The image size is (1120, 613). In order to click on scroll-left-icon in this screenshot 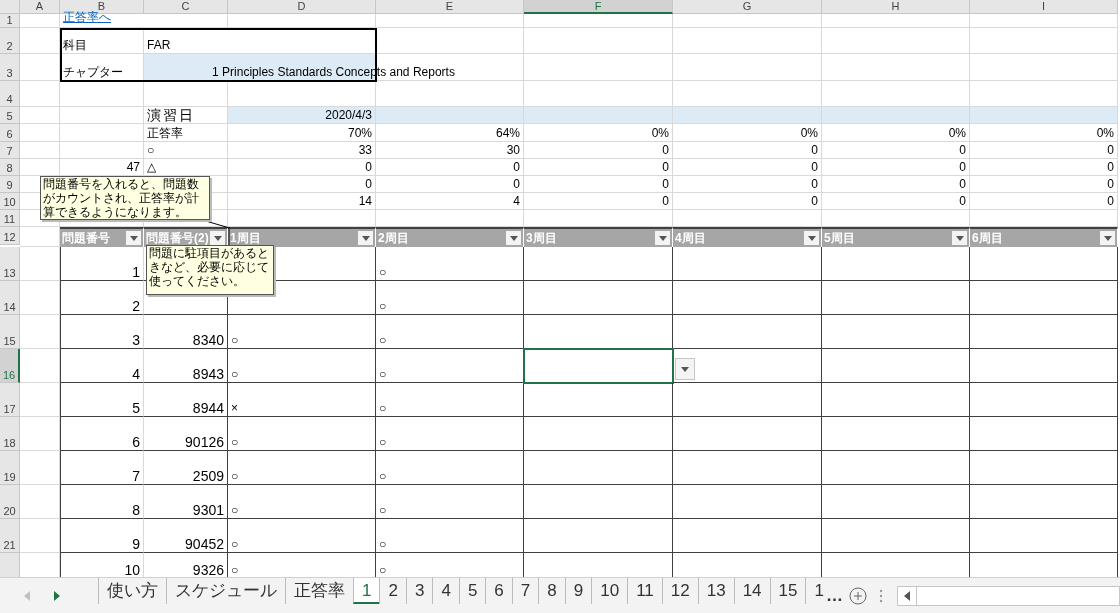, I will do `click(906, 595)`.